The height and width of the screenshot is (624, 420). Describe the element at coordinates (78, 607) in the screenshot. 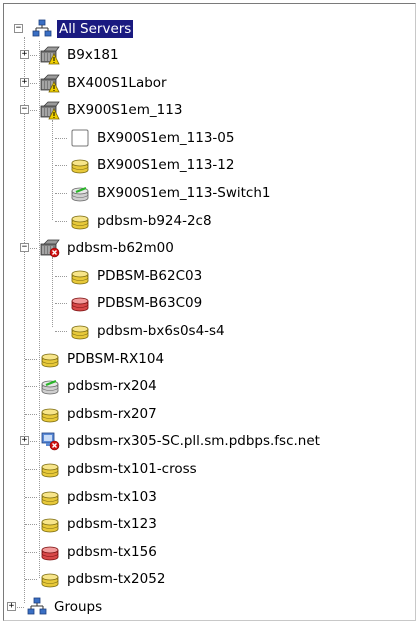

I see `tree-item-label: Groups` at that location.